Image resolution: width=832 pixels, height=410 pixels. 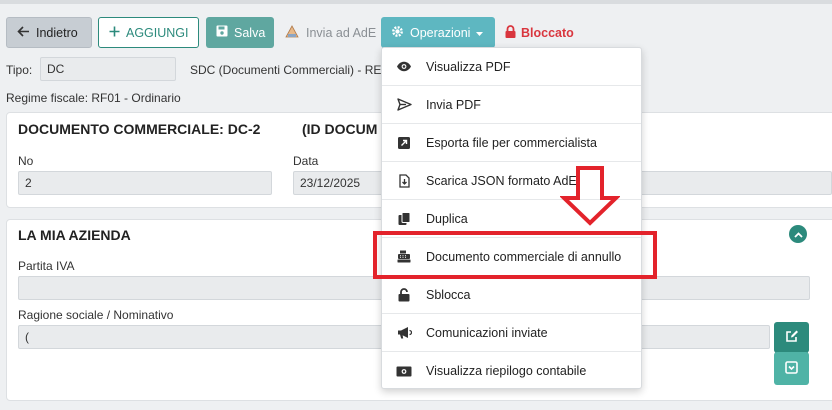 I want to click on add-label: AGGIUNGI, so click(x=157, y=32).